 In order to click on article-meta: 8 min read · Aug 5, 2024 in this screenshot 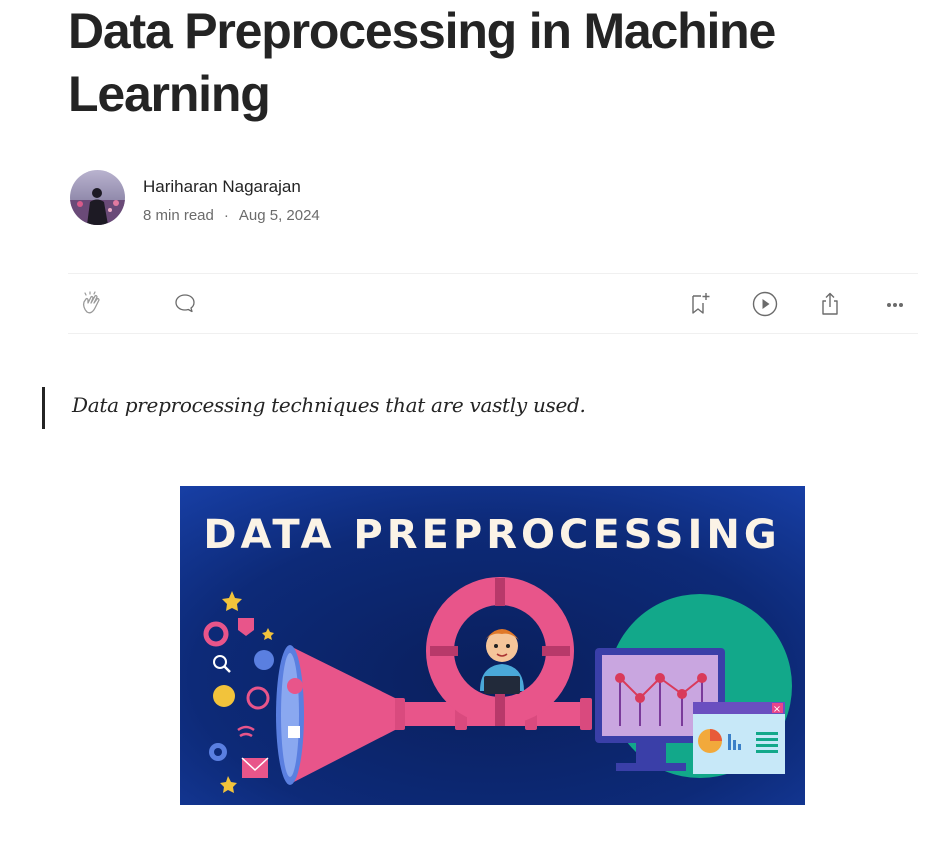, I will do `click(231, 215)`.